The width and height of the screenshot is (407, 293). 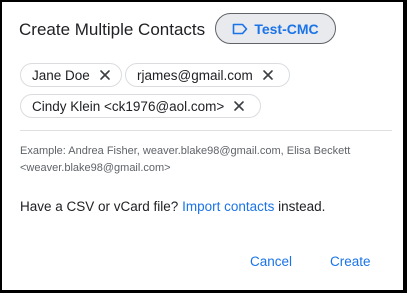 I want to click on input-divider, so click(x=206, y=130).